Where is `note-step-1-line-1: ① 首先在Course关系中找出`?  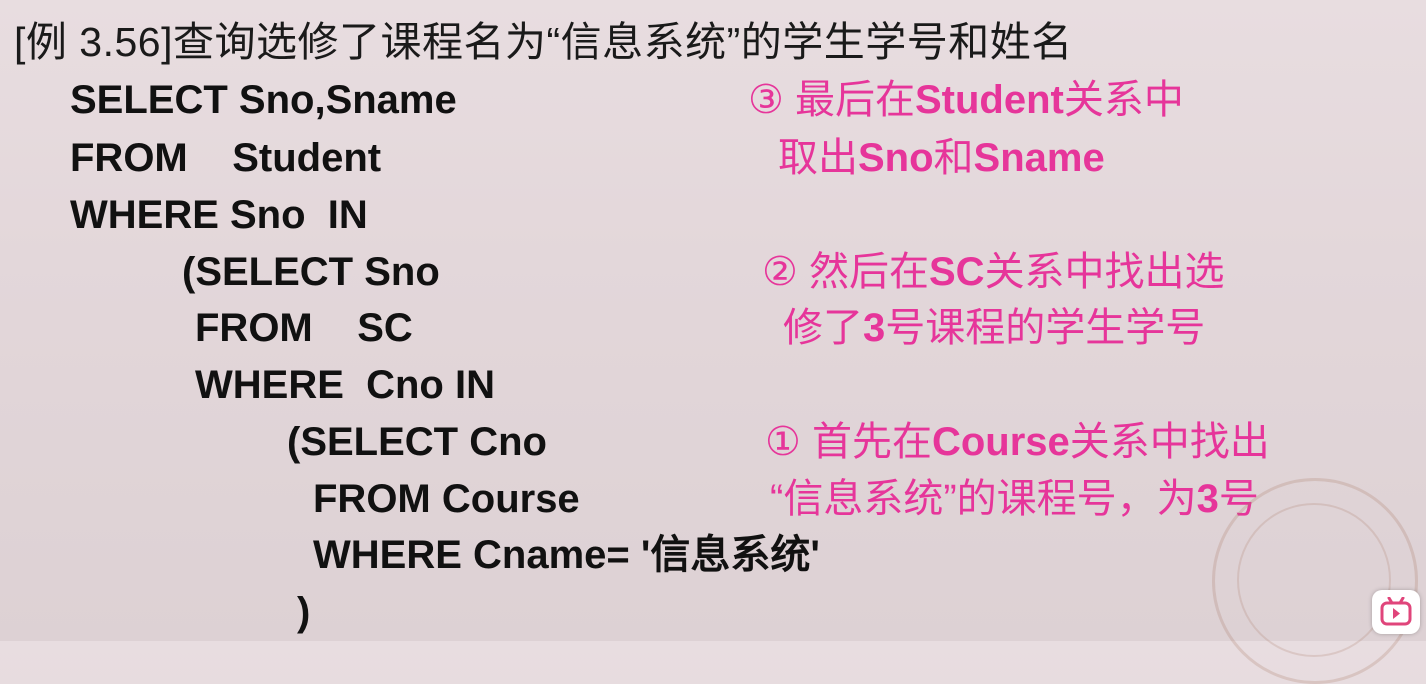
note-step-1-line-1: ① 首先在Course关系中找出 is located at coordinates (1017, 442).